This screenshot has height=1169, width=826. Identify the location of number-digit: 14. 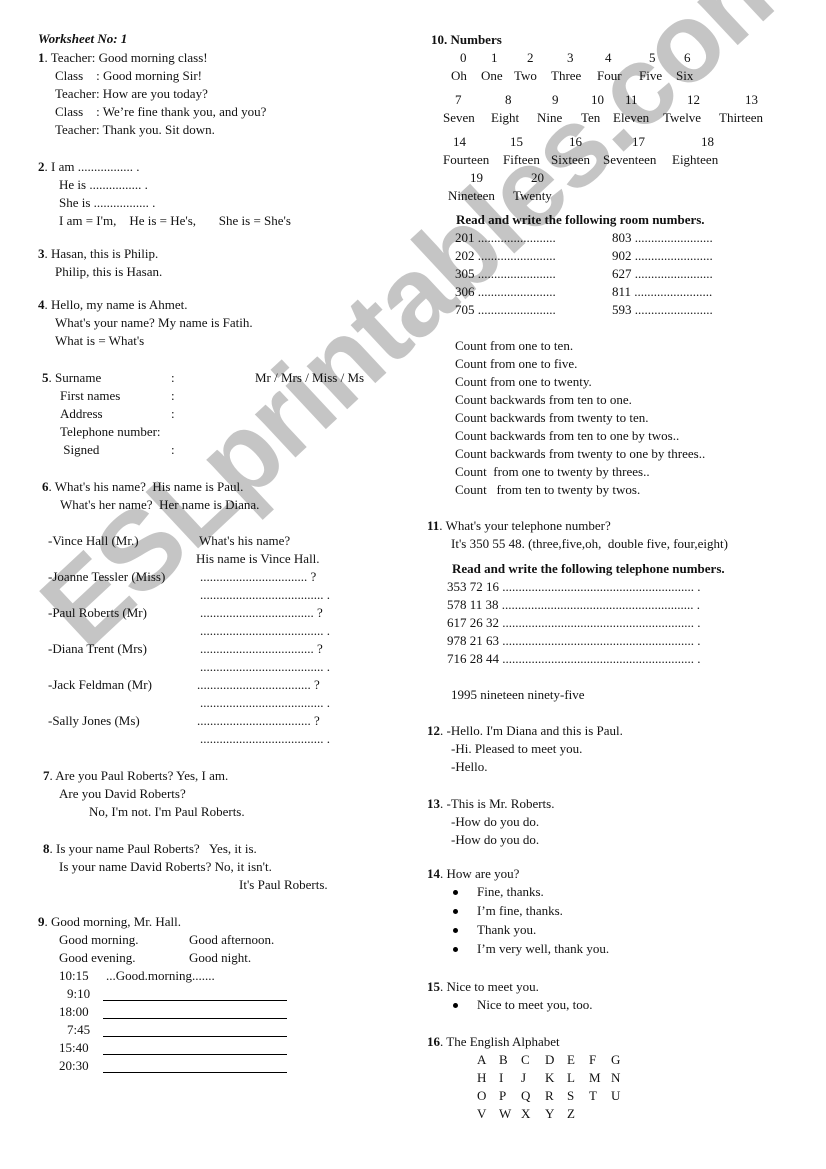
(459, 141).